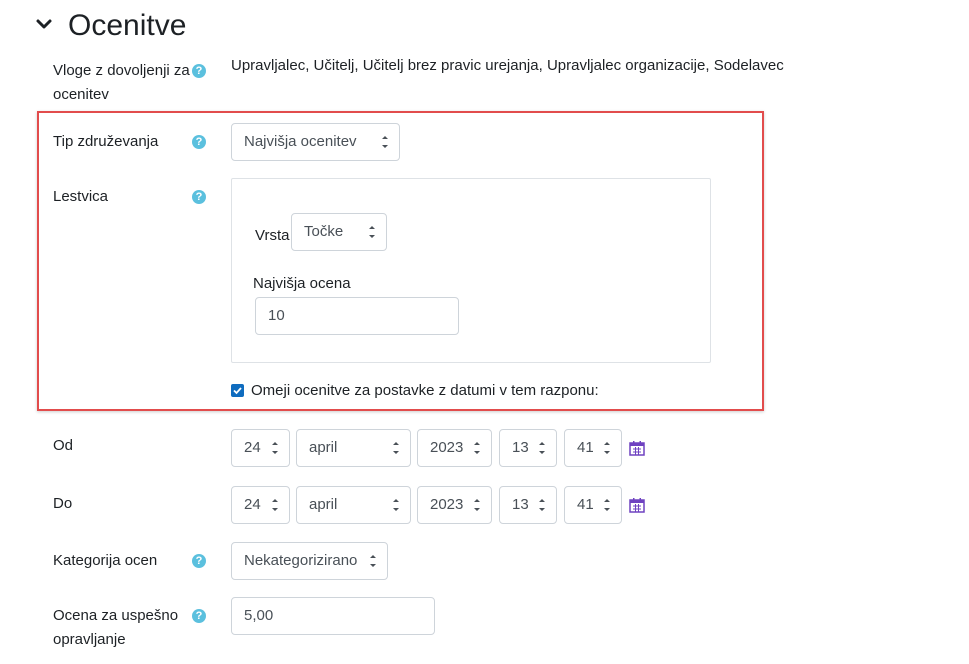  I want to click on limit-checkbox, so click(237, 390).